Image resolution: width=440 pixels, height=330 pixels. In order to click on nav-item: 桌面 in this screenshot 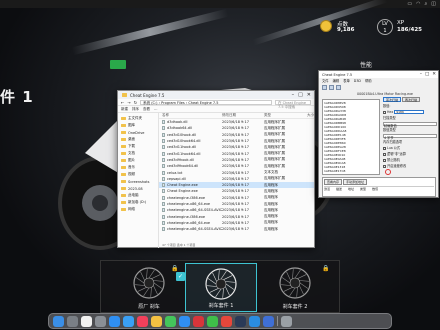, I will do `click(138, 139)`.